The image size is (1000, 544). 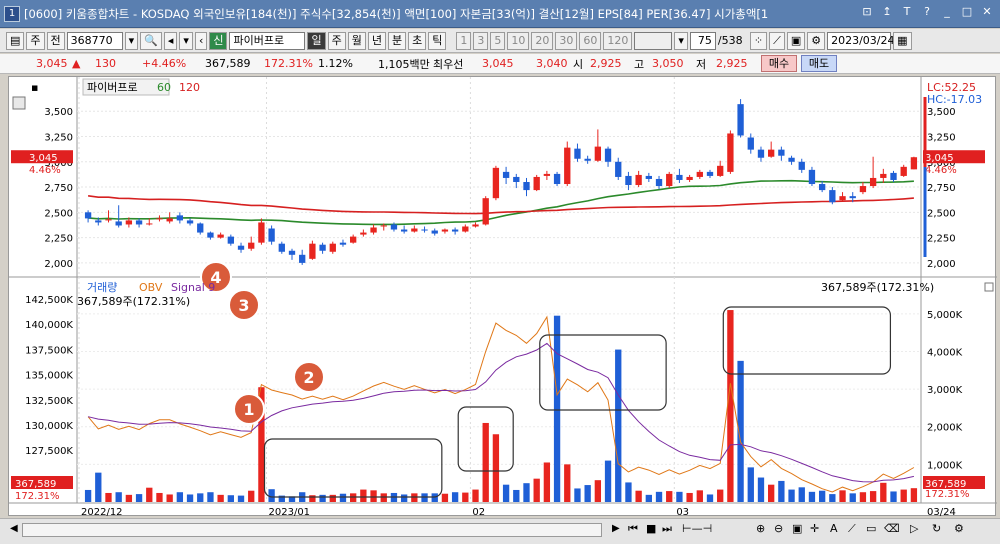 I want to click on minute-10: 10, so click(x=518, y=40).